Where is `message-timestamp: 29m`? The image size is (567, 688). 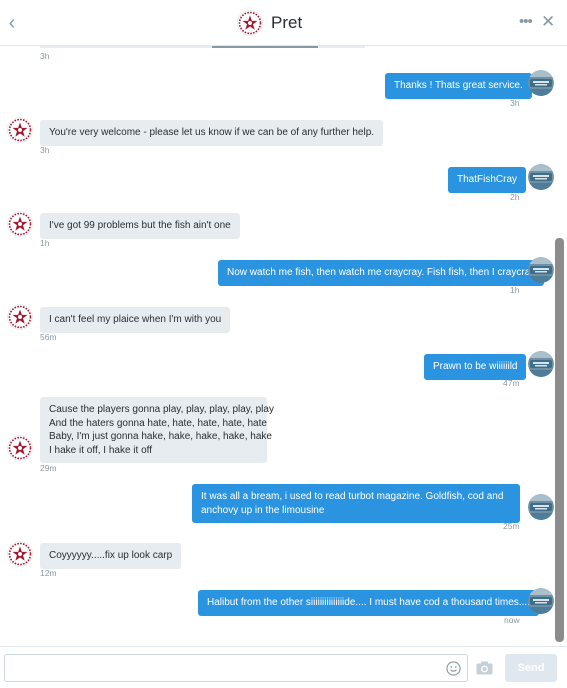 message-timestamp: 29m is located at coordinates (48, 468).